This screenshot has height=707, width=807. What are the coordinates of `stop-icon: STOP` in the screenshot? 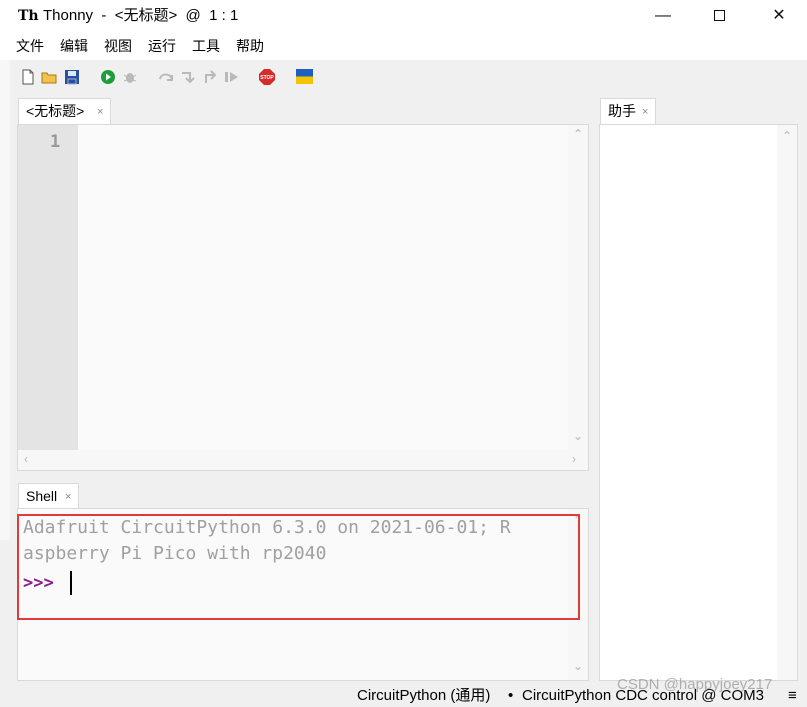 It's located at (267, 77).